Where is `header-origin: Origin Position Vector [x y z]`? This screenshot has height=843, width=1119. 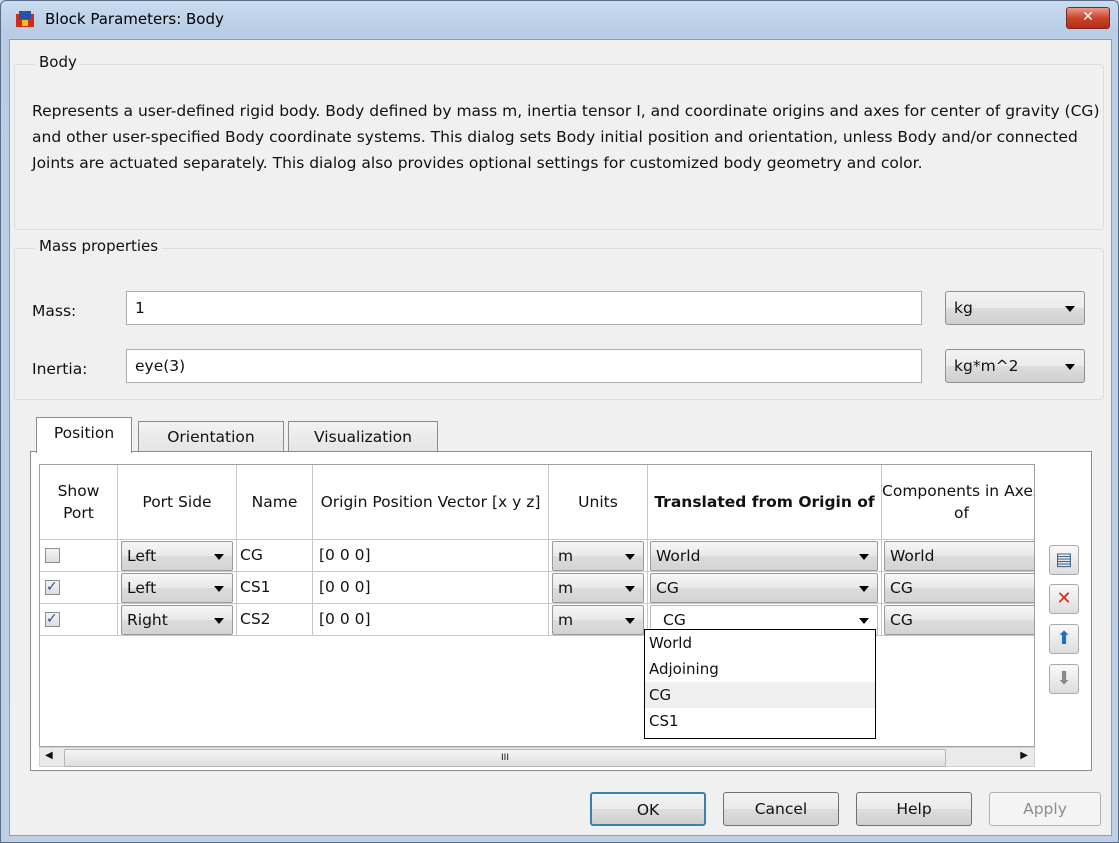 header-origin: Origin Position Vector [x y z] is located at coordinates (431, 502).